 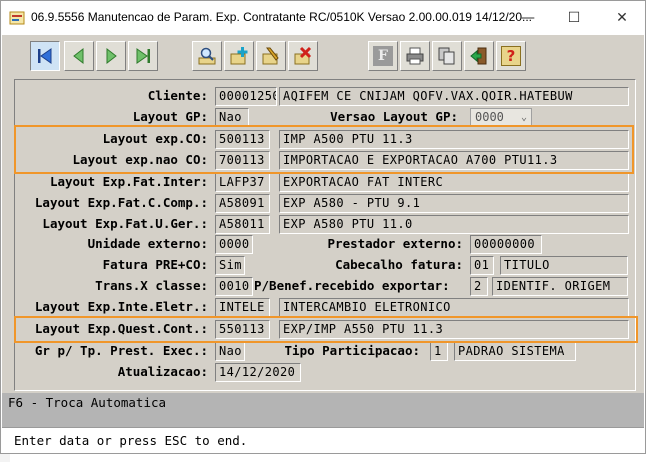 What do you see at coordinates (523, 117) in the screenshot?
I see `chevron-down-icon: ⌄` at bounding box center [523, 117].